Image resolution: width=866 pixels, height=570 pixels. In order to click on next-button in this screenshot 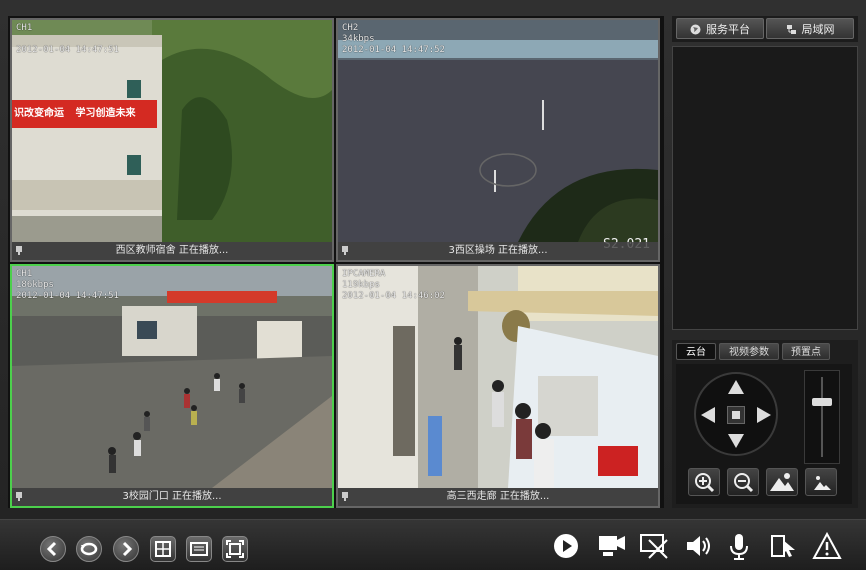, I will do `click(126, 549)`.